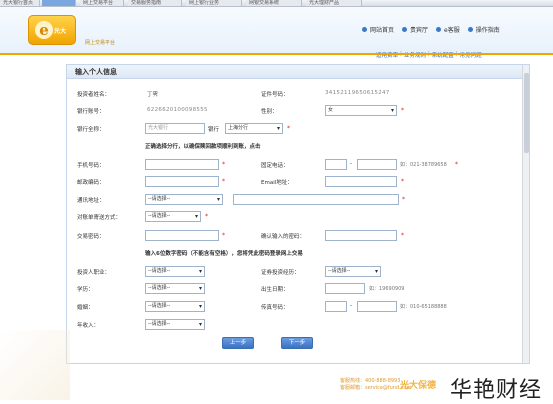 The image size is (553, 404). What do you see at coordinates (295, 94) in the screenshot?
I see `form-row-name: 投资者姓名： 丁霁 证件号码： 34152119650615247` at bounding box center [295, 94].